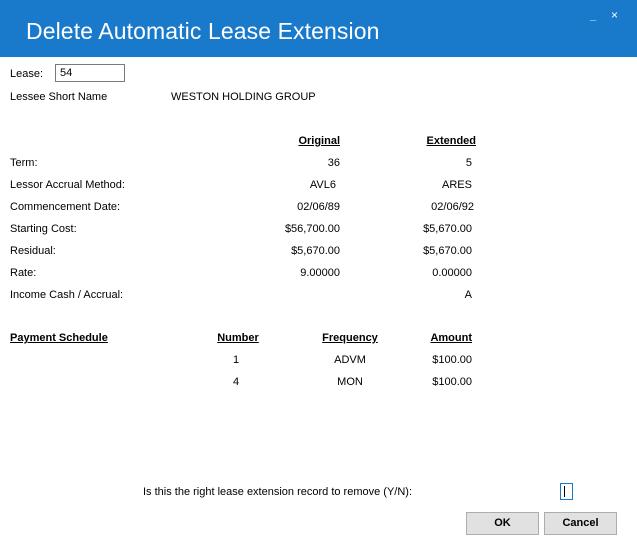 This screenshot has width=637, height=556. I want to click on confirm-yn-input, so click(566, 491).